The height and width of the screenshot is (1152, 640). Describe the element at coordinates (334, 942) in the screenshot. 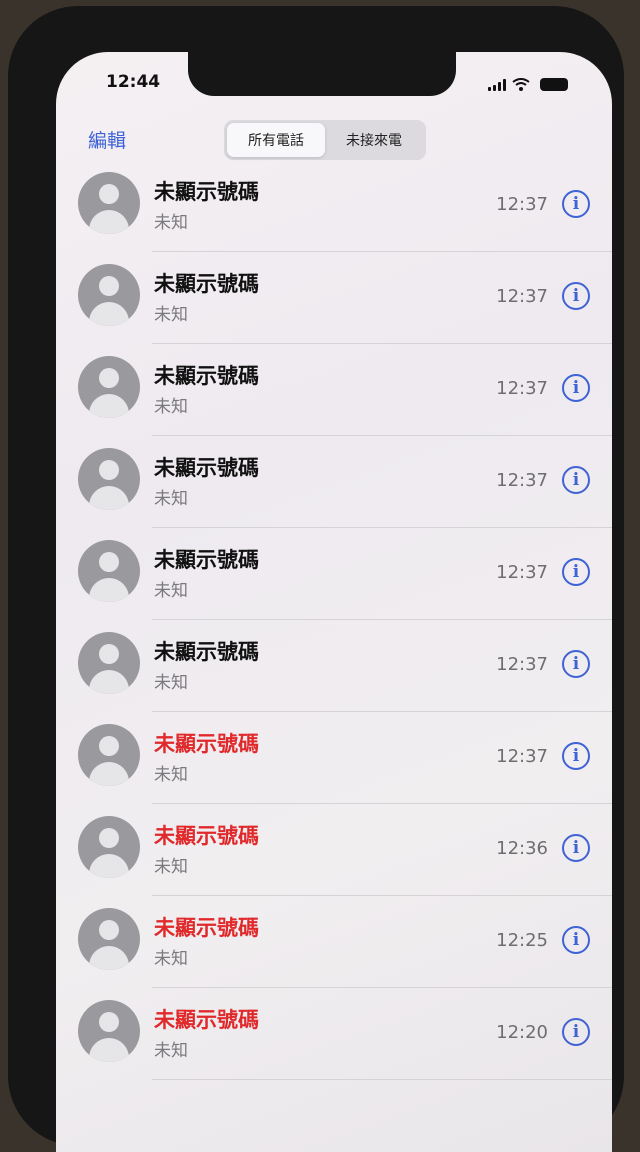

I see `call-row: 未顯示號碼未知 12:25 i` at that location.